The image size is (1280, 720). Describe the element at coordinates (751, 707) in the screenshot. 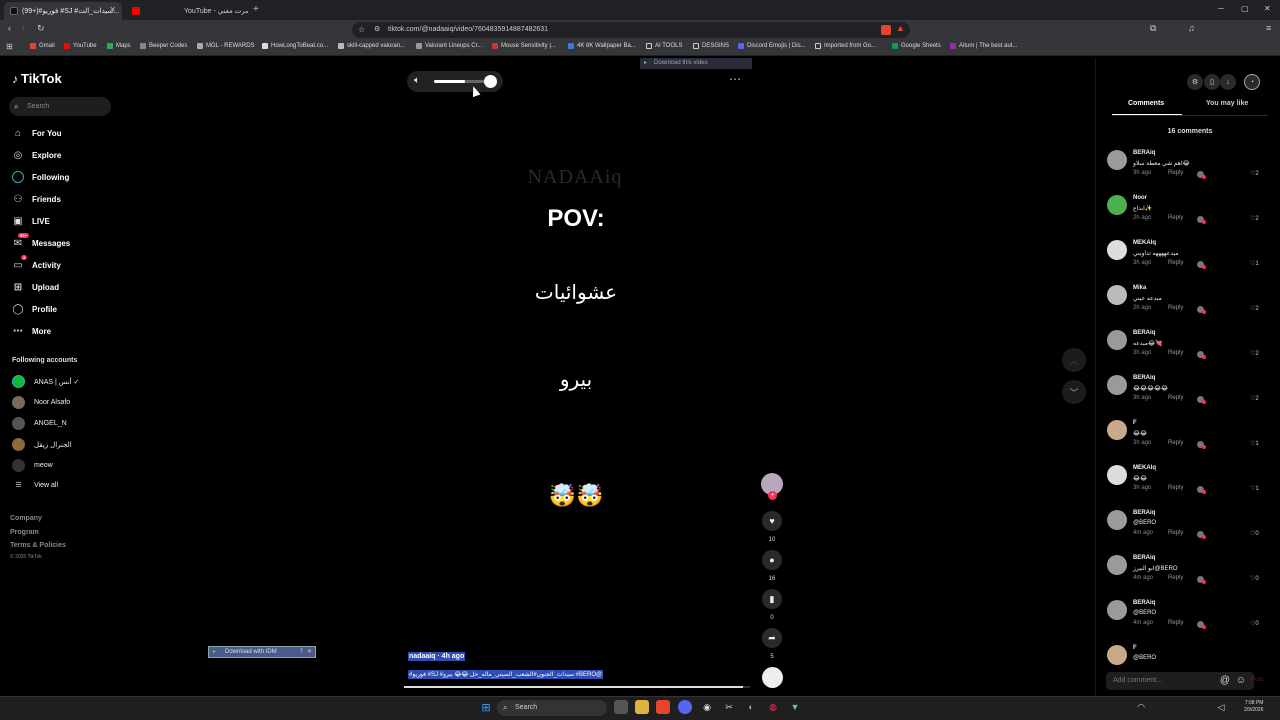

I see `steam-icon: ◐` at that location.